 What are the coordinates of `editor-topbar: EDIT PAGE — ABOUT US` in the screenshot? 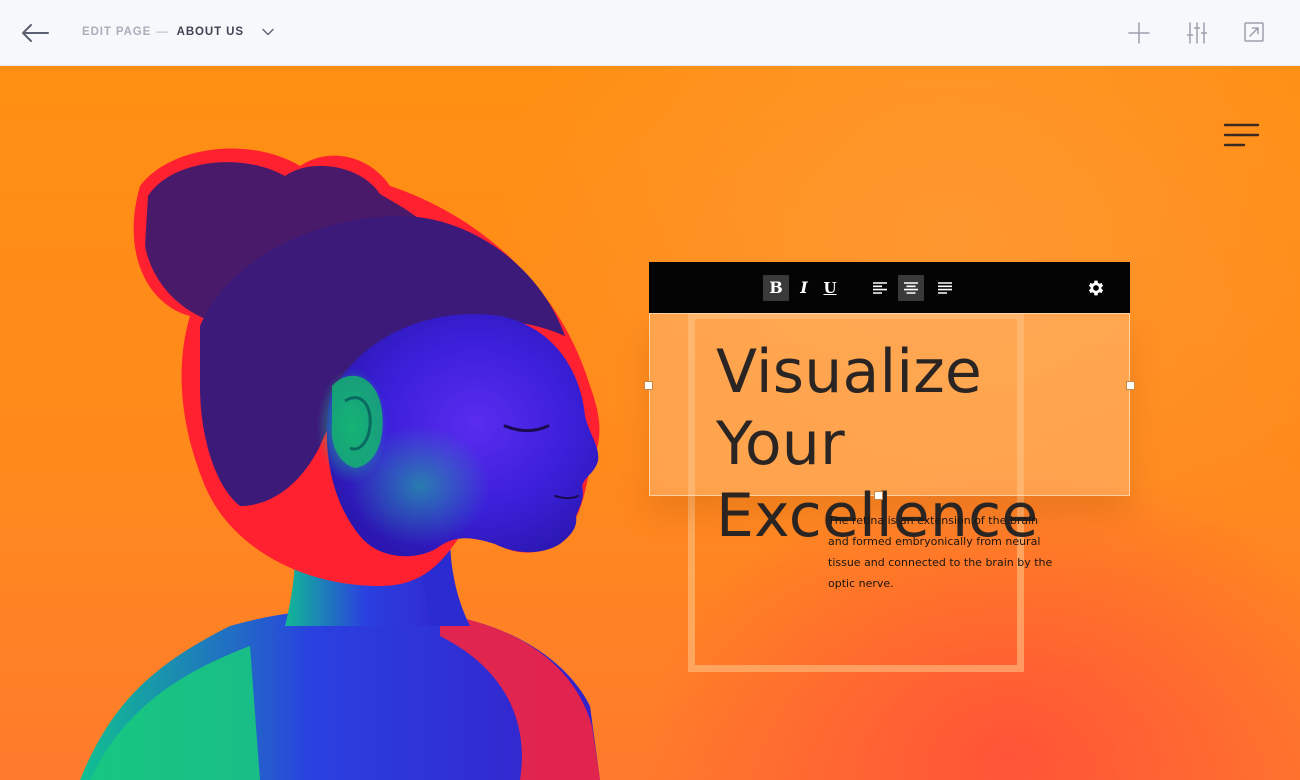 It's located at (650, 33).